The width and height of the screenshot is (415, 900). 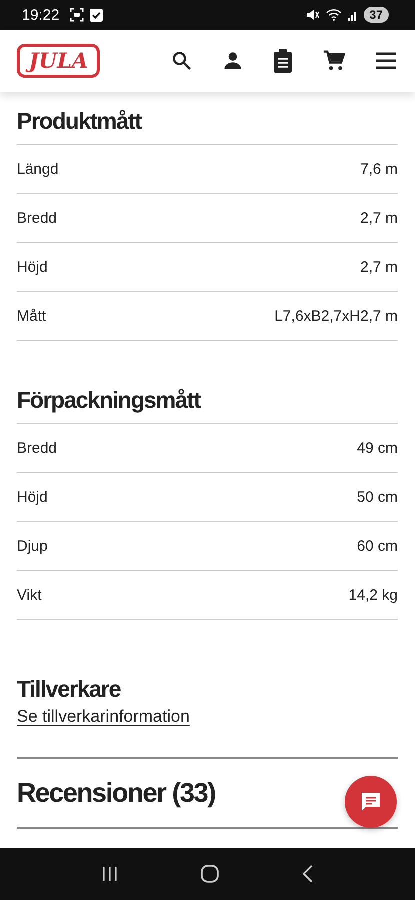 What do you see at coordinates (376, 15) in the screenshot?
I see `battery-indicator: 37` at bounding box center [376, 15].